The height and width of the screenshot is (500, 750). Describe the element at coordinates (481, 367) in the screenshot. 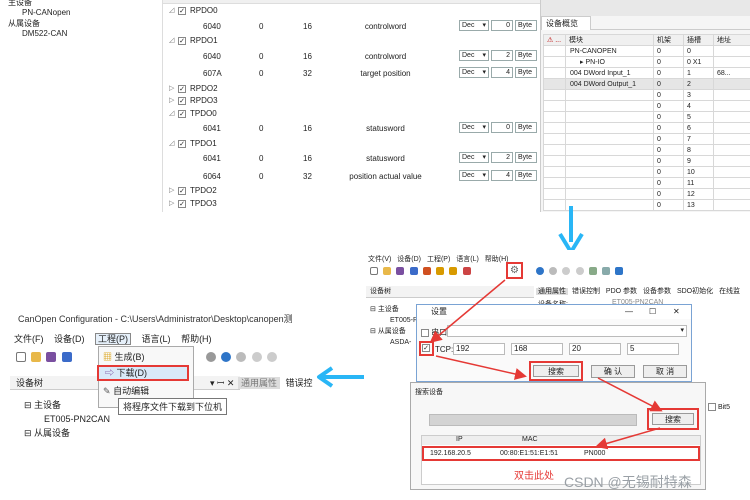

I see `arrow-tcp-to-search` at that location.